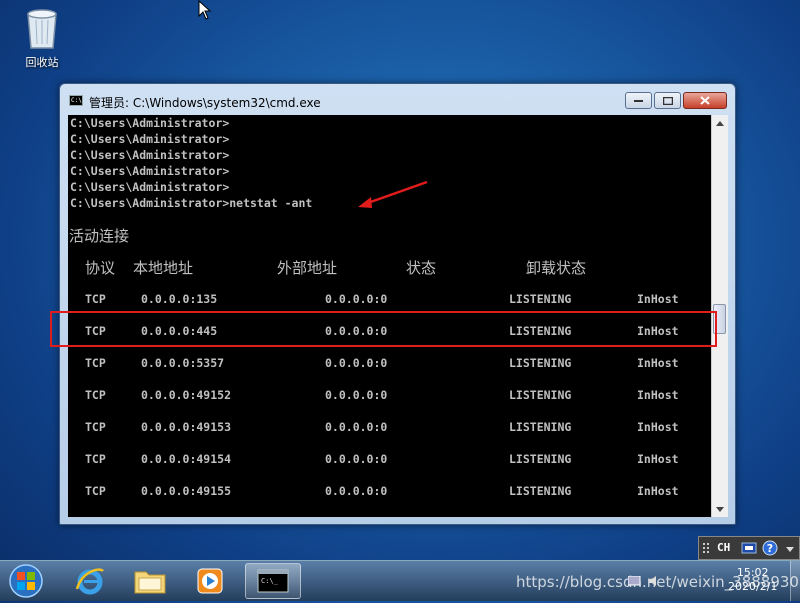 This screenshot has width=800, height=603. Describe the element at coordinates (723, 547) in the screenshot. I see `input-language-label: CH` at that location.